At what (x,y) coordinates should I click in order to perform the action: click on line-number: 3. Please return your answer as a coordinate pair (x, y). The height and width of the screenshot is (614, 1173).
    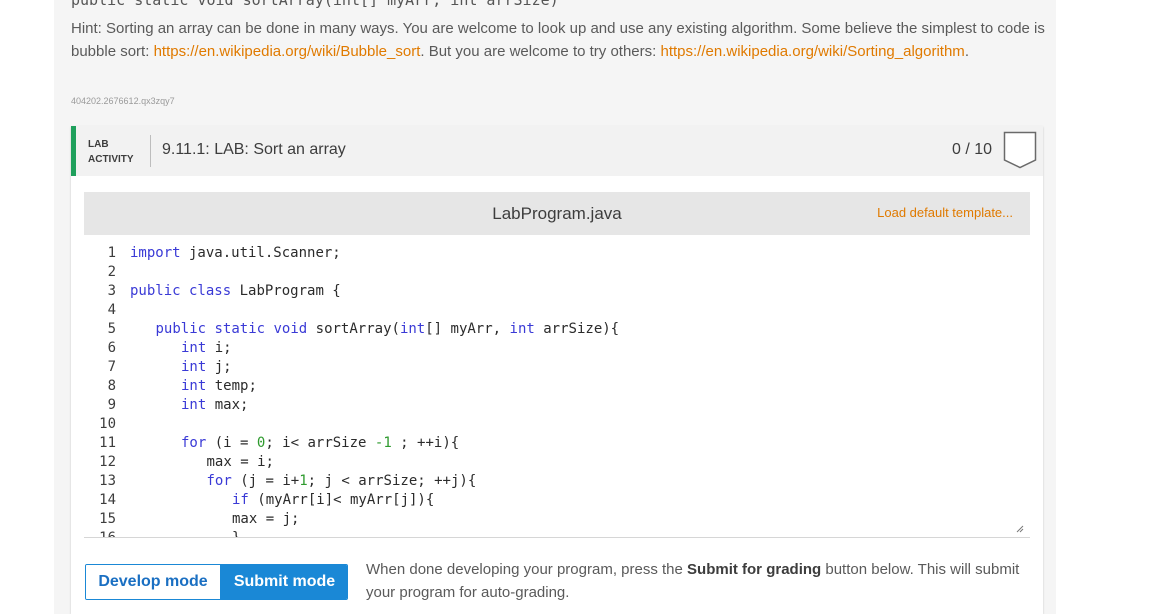
    Looking at the image, I should click on (111, 291).